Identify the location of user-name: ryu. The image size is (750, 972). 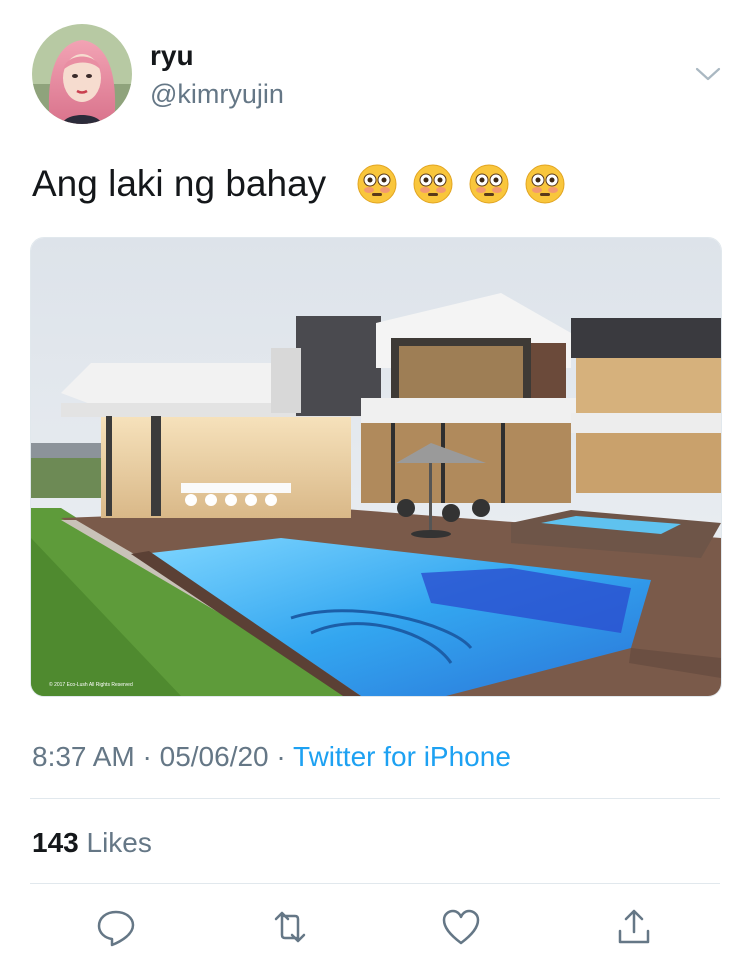
(172, 56).